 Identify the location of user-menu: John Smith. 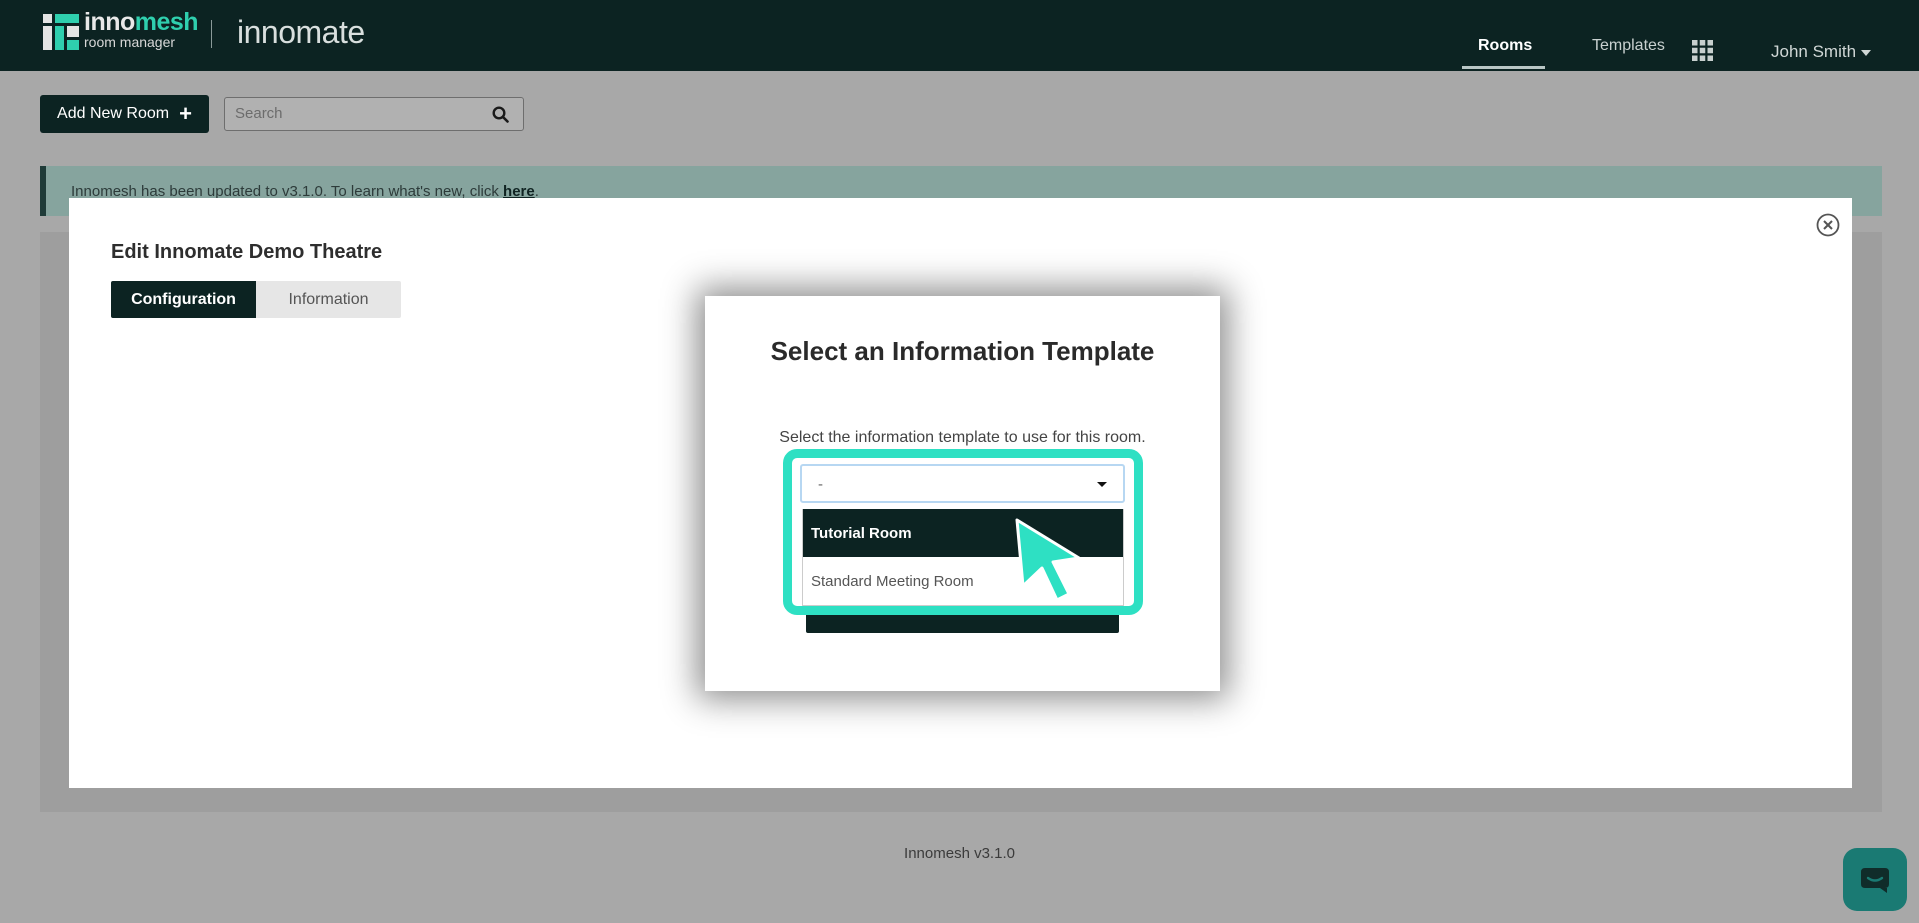
(1821, 52).